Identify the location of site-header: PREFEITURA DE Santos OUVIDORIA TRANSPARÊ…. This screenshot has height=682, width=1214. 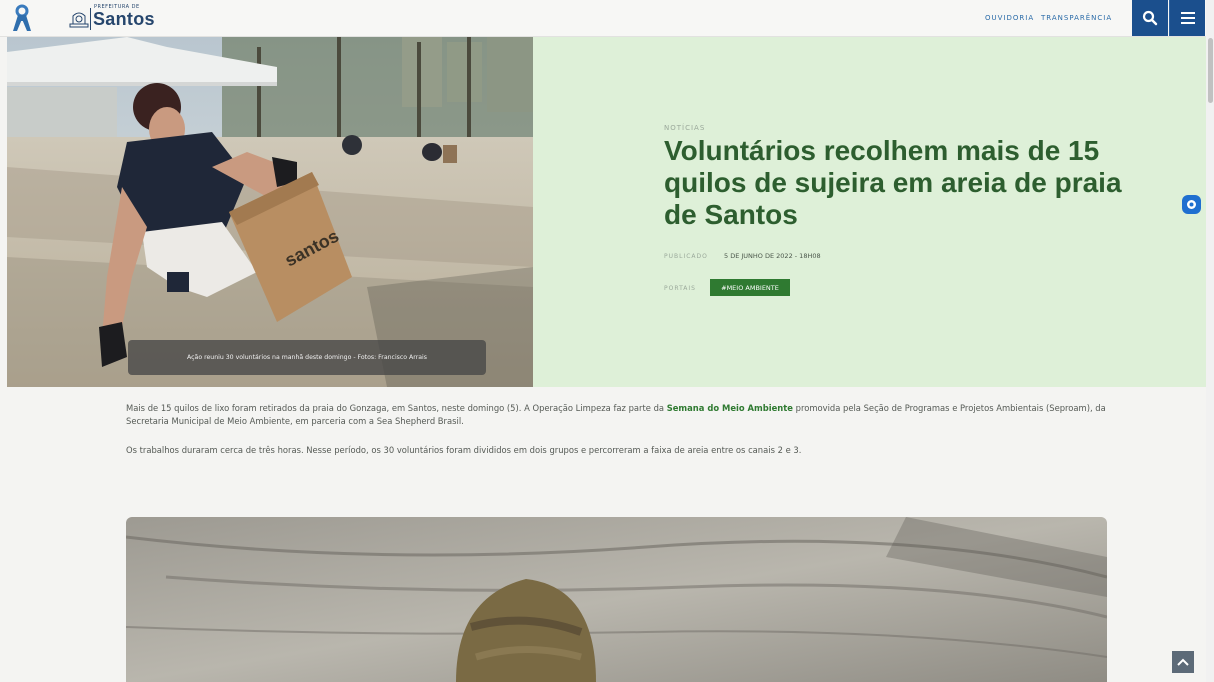
(603, 18).